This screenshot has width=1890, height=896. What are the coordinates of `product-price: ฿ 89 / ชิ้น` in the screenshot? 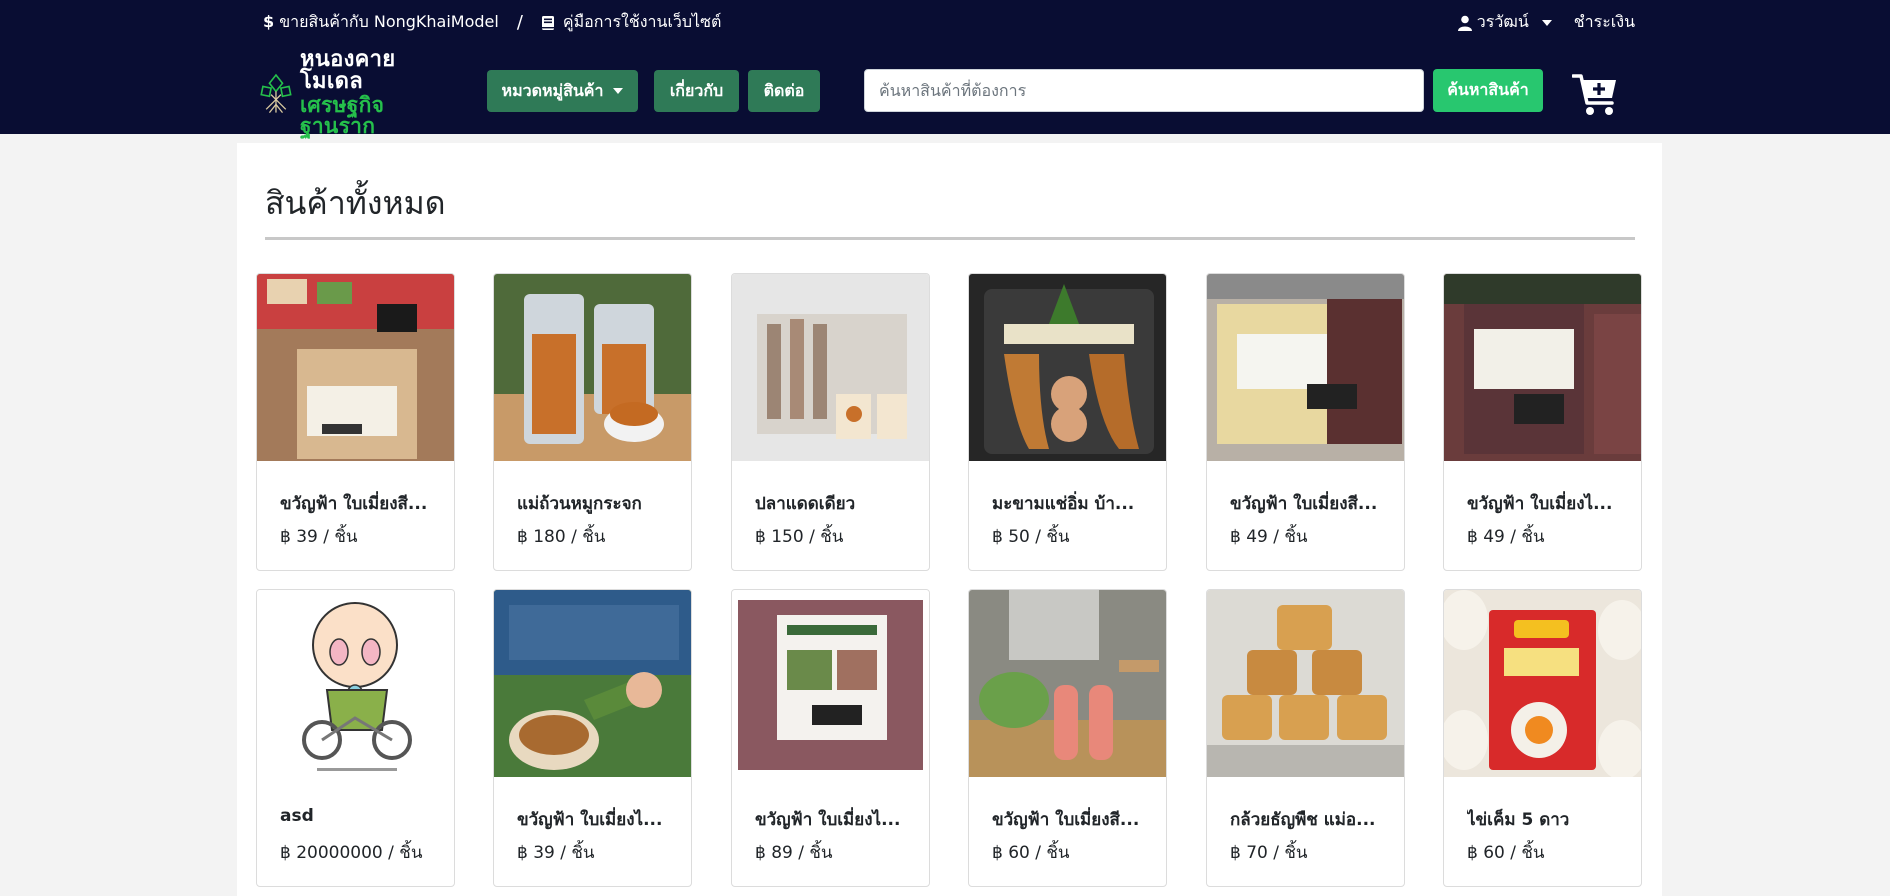 It's located at (794, 853).